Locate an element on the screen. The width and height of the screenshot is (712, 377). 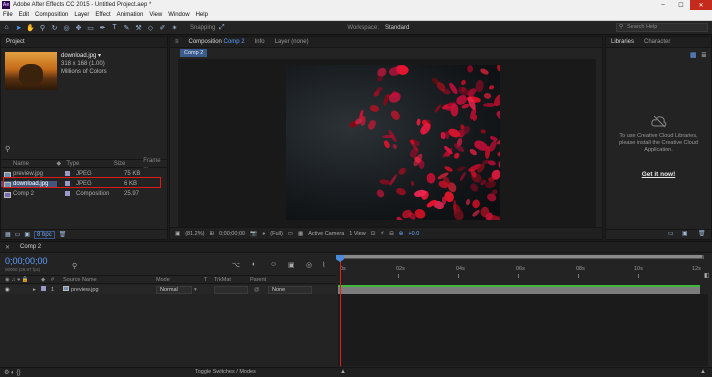
hand-tool-icon: ✋ is located at coordinates (30, 27).